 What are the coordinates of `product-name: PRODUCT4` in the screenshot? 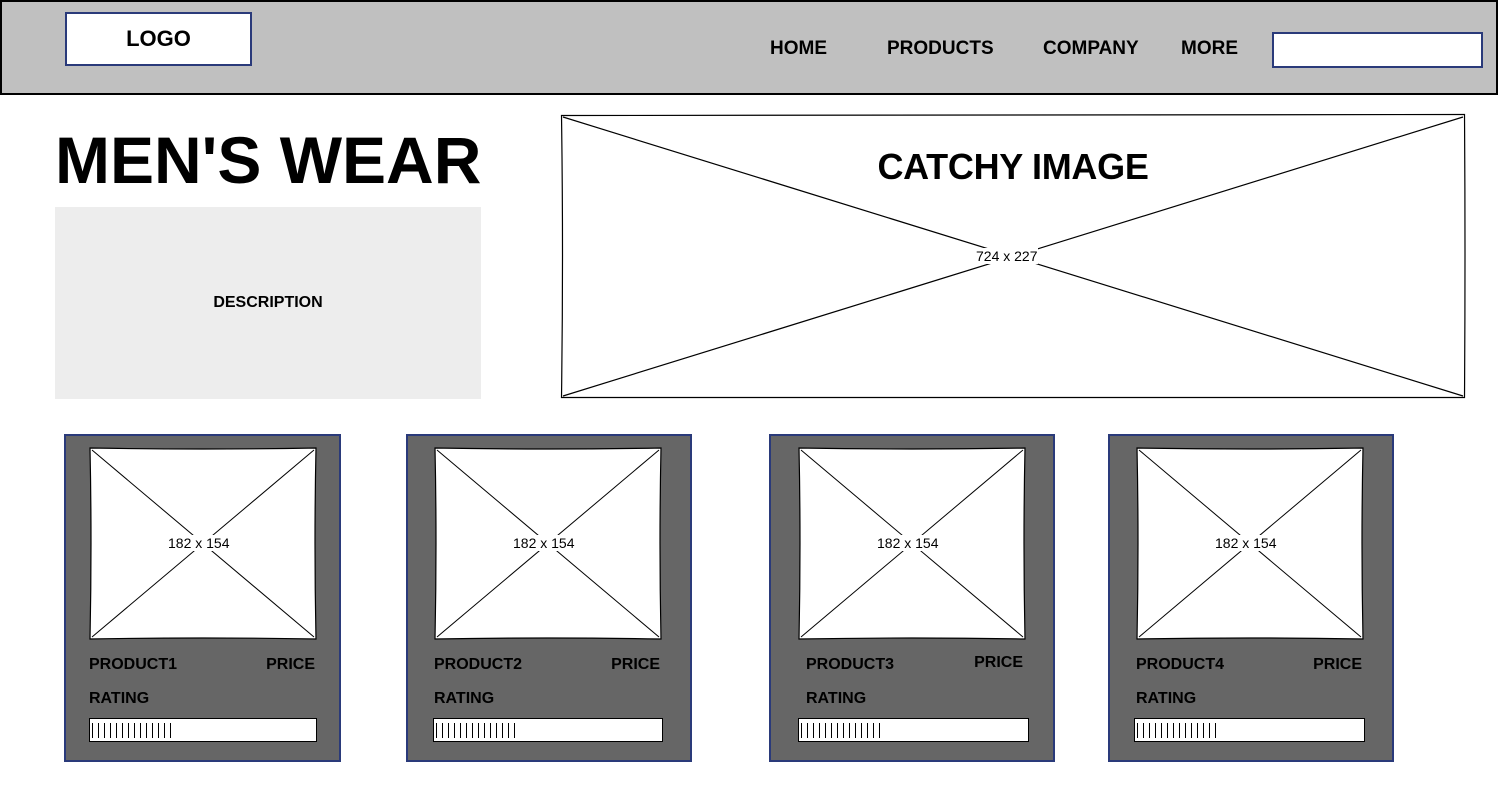 It's located at (1180, 665).